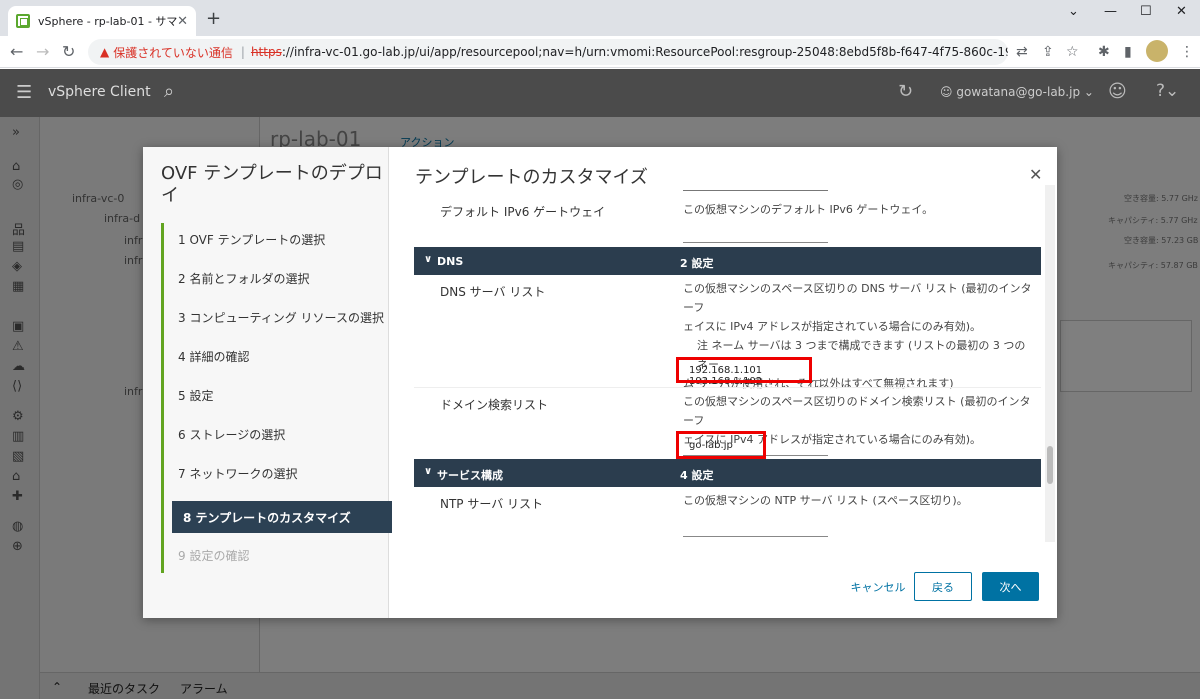  What do you see at coordinates (1117, 91) in the screenshot?
I see `feedback-icon: ☺` at bounding box center [1117, 91].